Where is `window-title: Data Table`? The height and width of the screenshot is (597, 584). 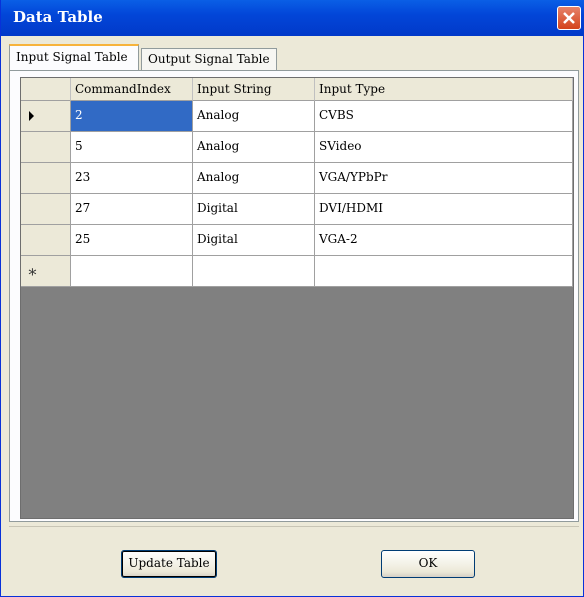
window-title: Data Table is located at coordinates (58, 17).